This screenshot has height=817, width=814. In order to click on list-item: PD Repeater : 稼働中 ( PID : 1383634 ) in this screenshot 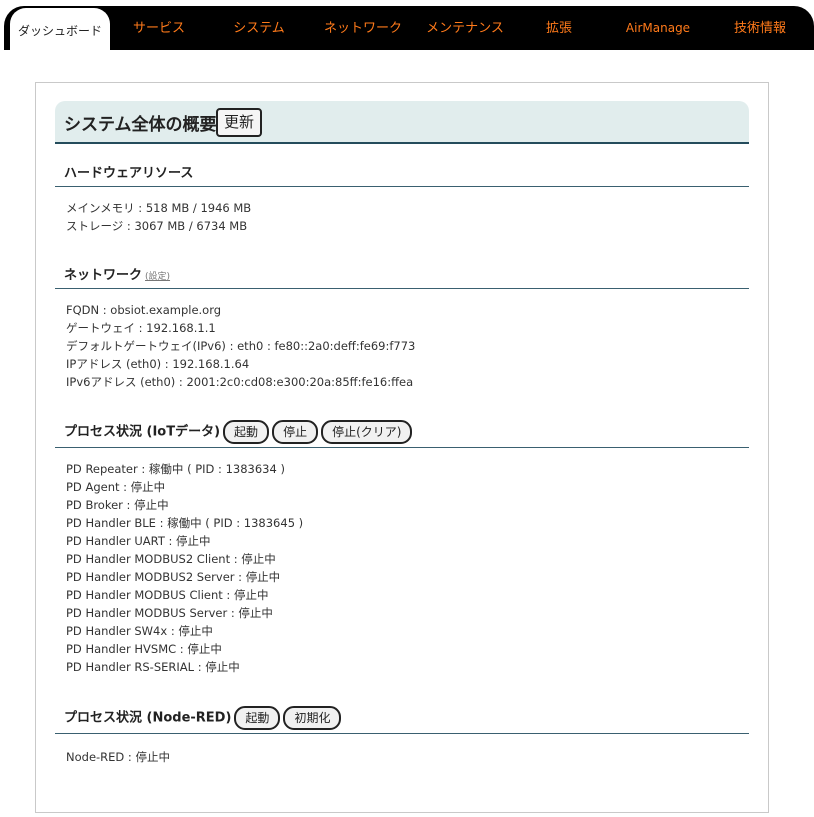, I will do `click(175, 469)`.